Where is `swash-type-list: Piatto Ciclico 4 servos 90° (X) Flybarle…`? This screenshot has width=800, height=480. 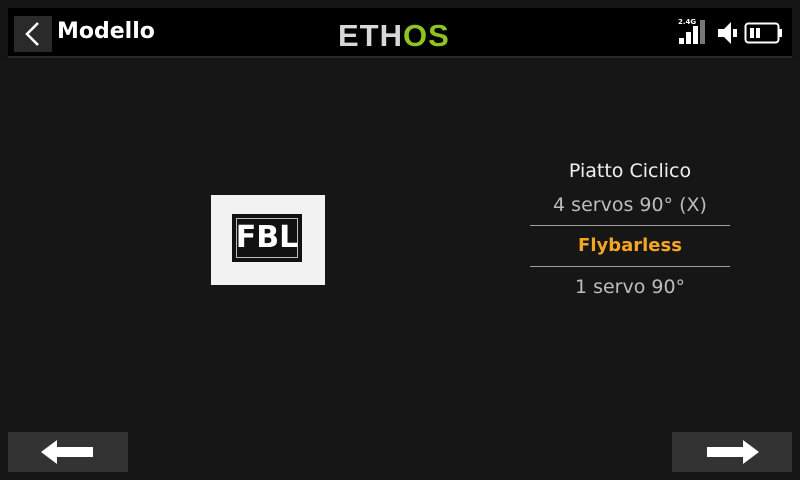
swash-type-list: Piatto Ciclico 4 servos 90° (X) Flybarle… is located at coordinates (630, 229).